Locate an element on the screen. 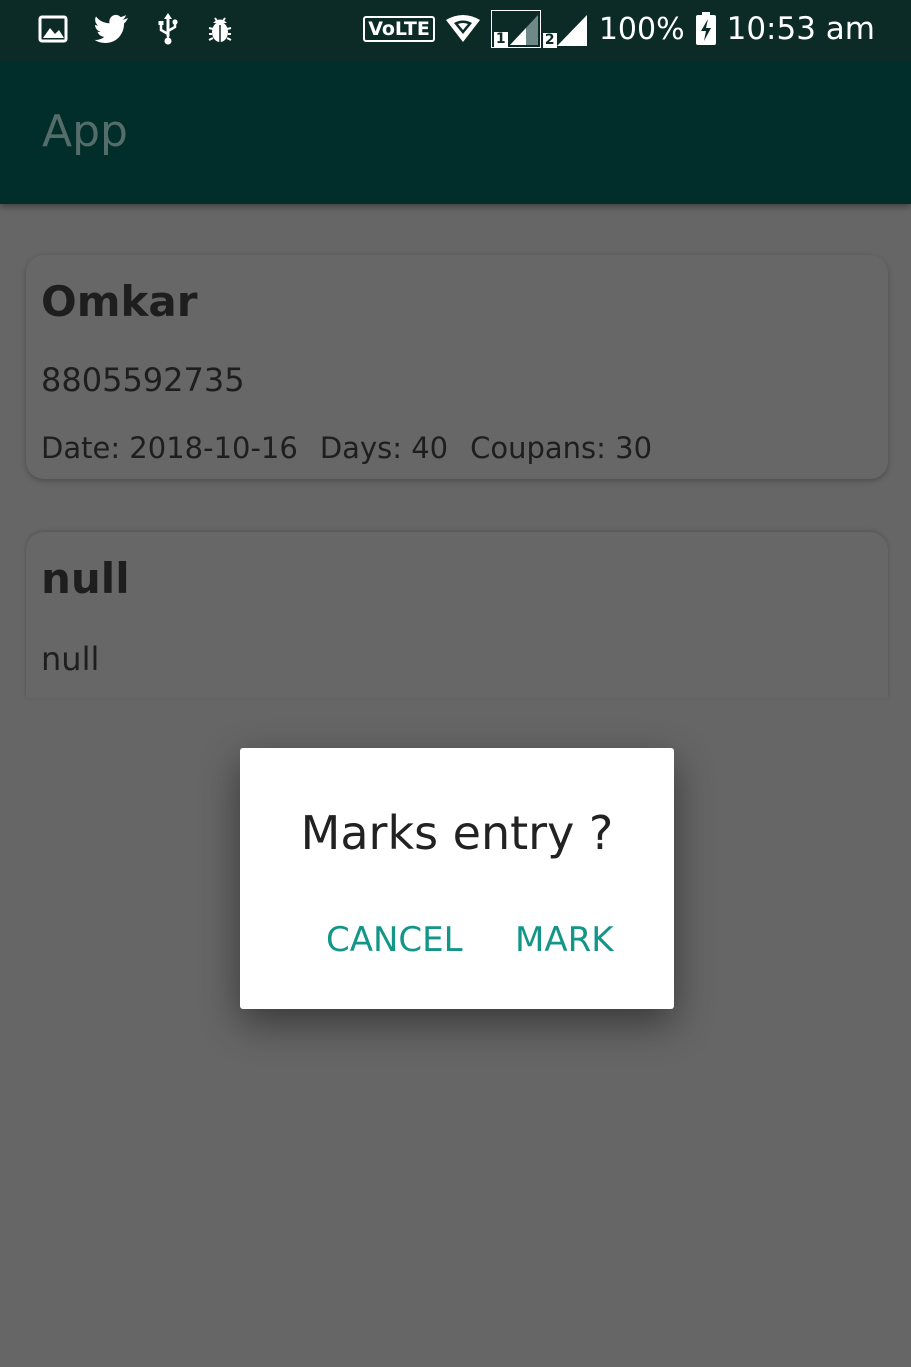 Image resolution: width=911 pixels, height=1367 pixels. gallery-icon is located at coordinates (53, 29).